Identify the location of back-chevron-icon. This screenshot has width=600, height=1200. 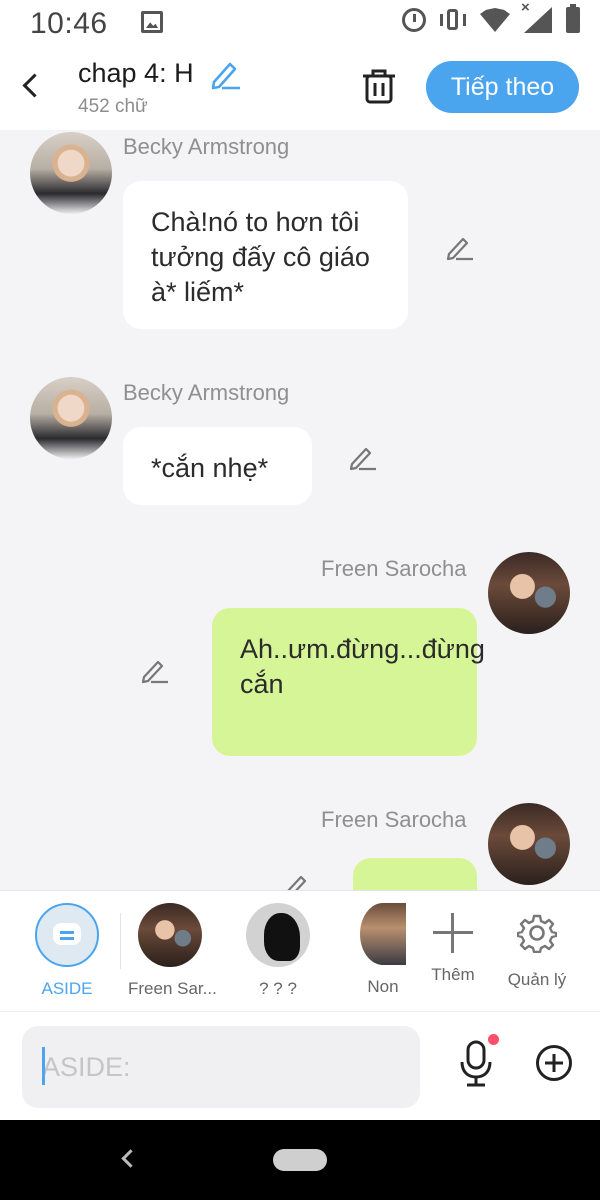
(32, 86).